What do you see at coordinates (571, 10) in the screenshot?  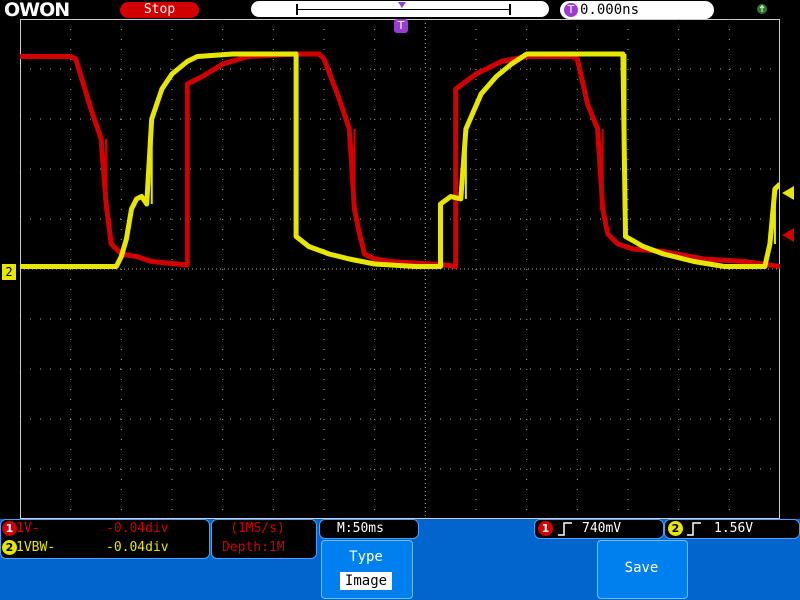 I see `trigger-position-icon: T` at bounding box center [571, 10].